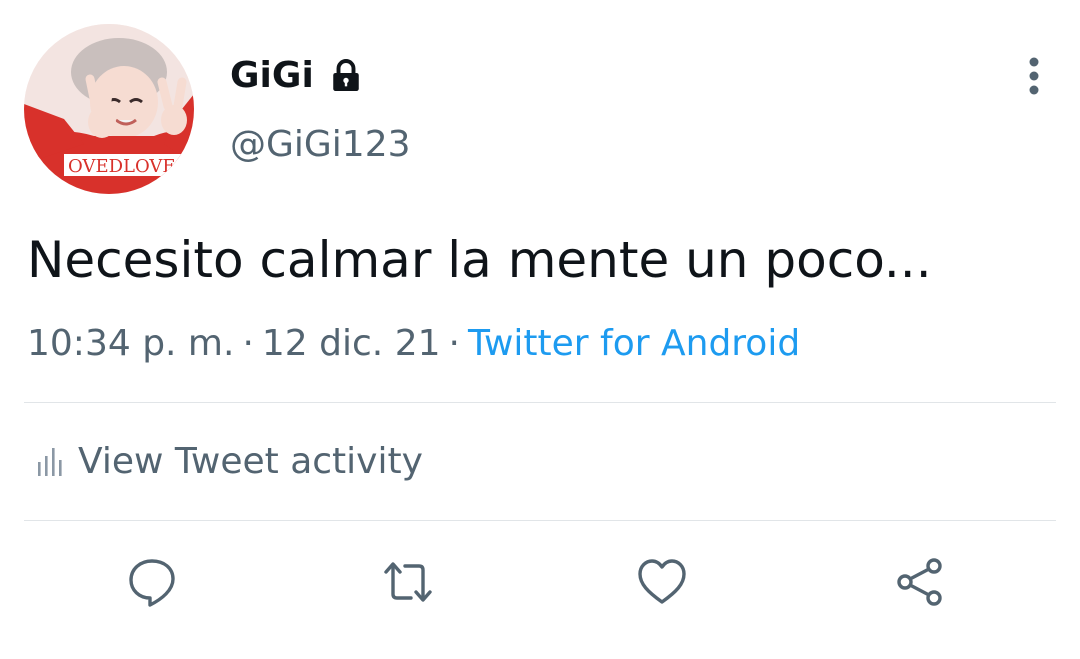  I want to click on reply-icon, so click(152, 582).